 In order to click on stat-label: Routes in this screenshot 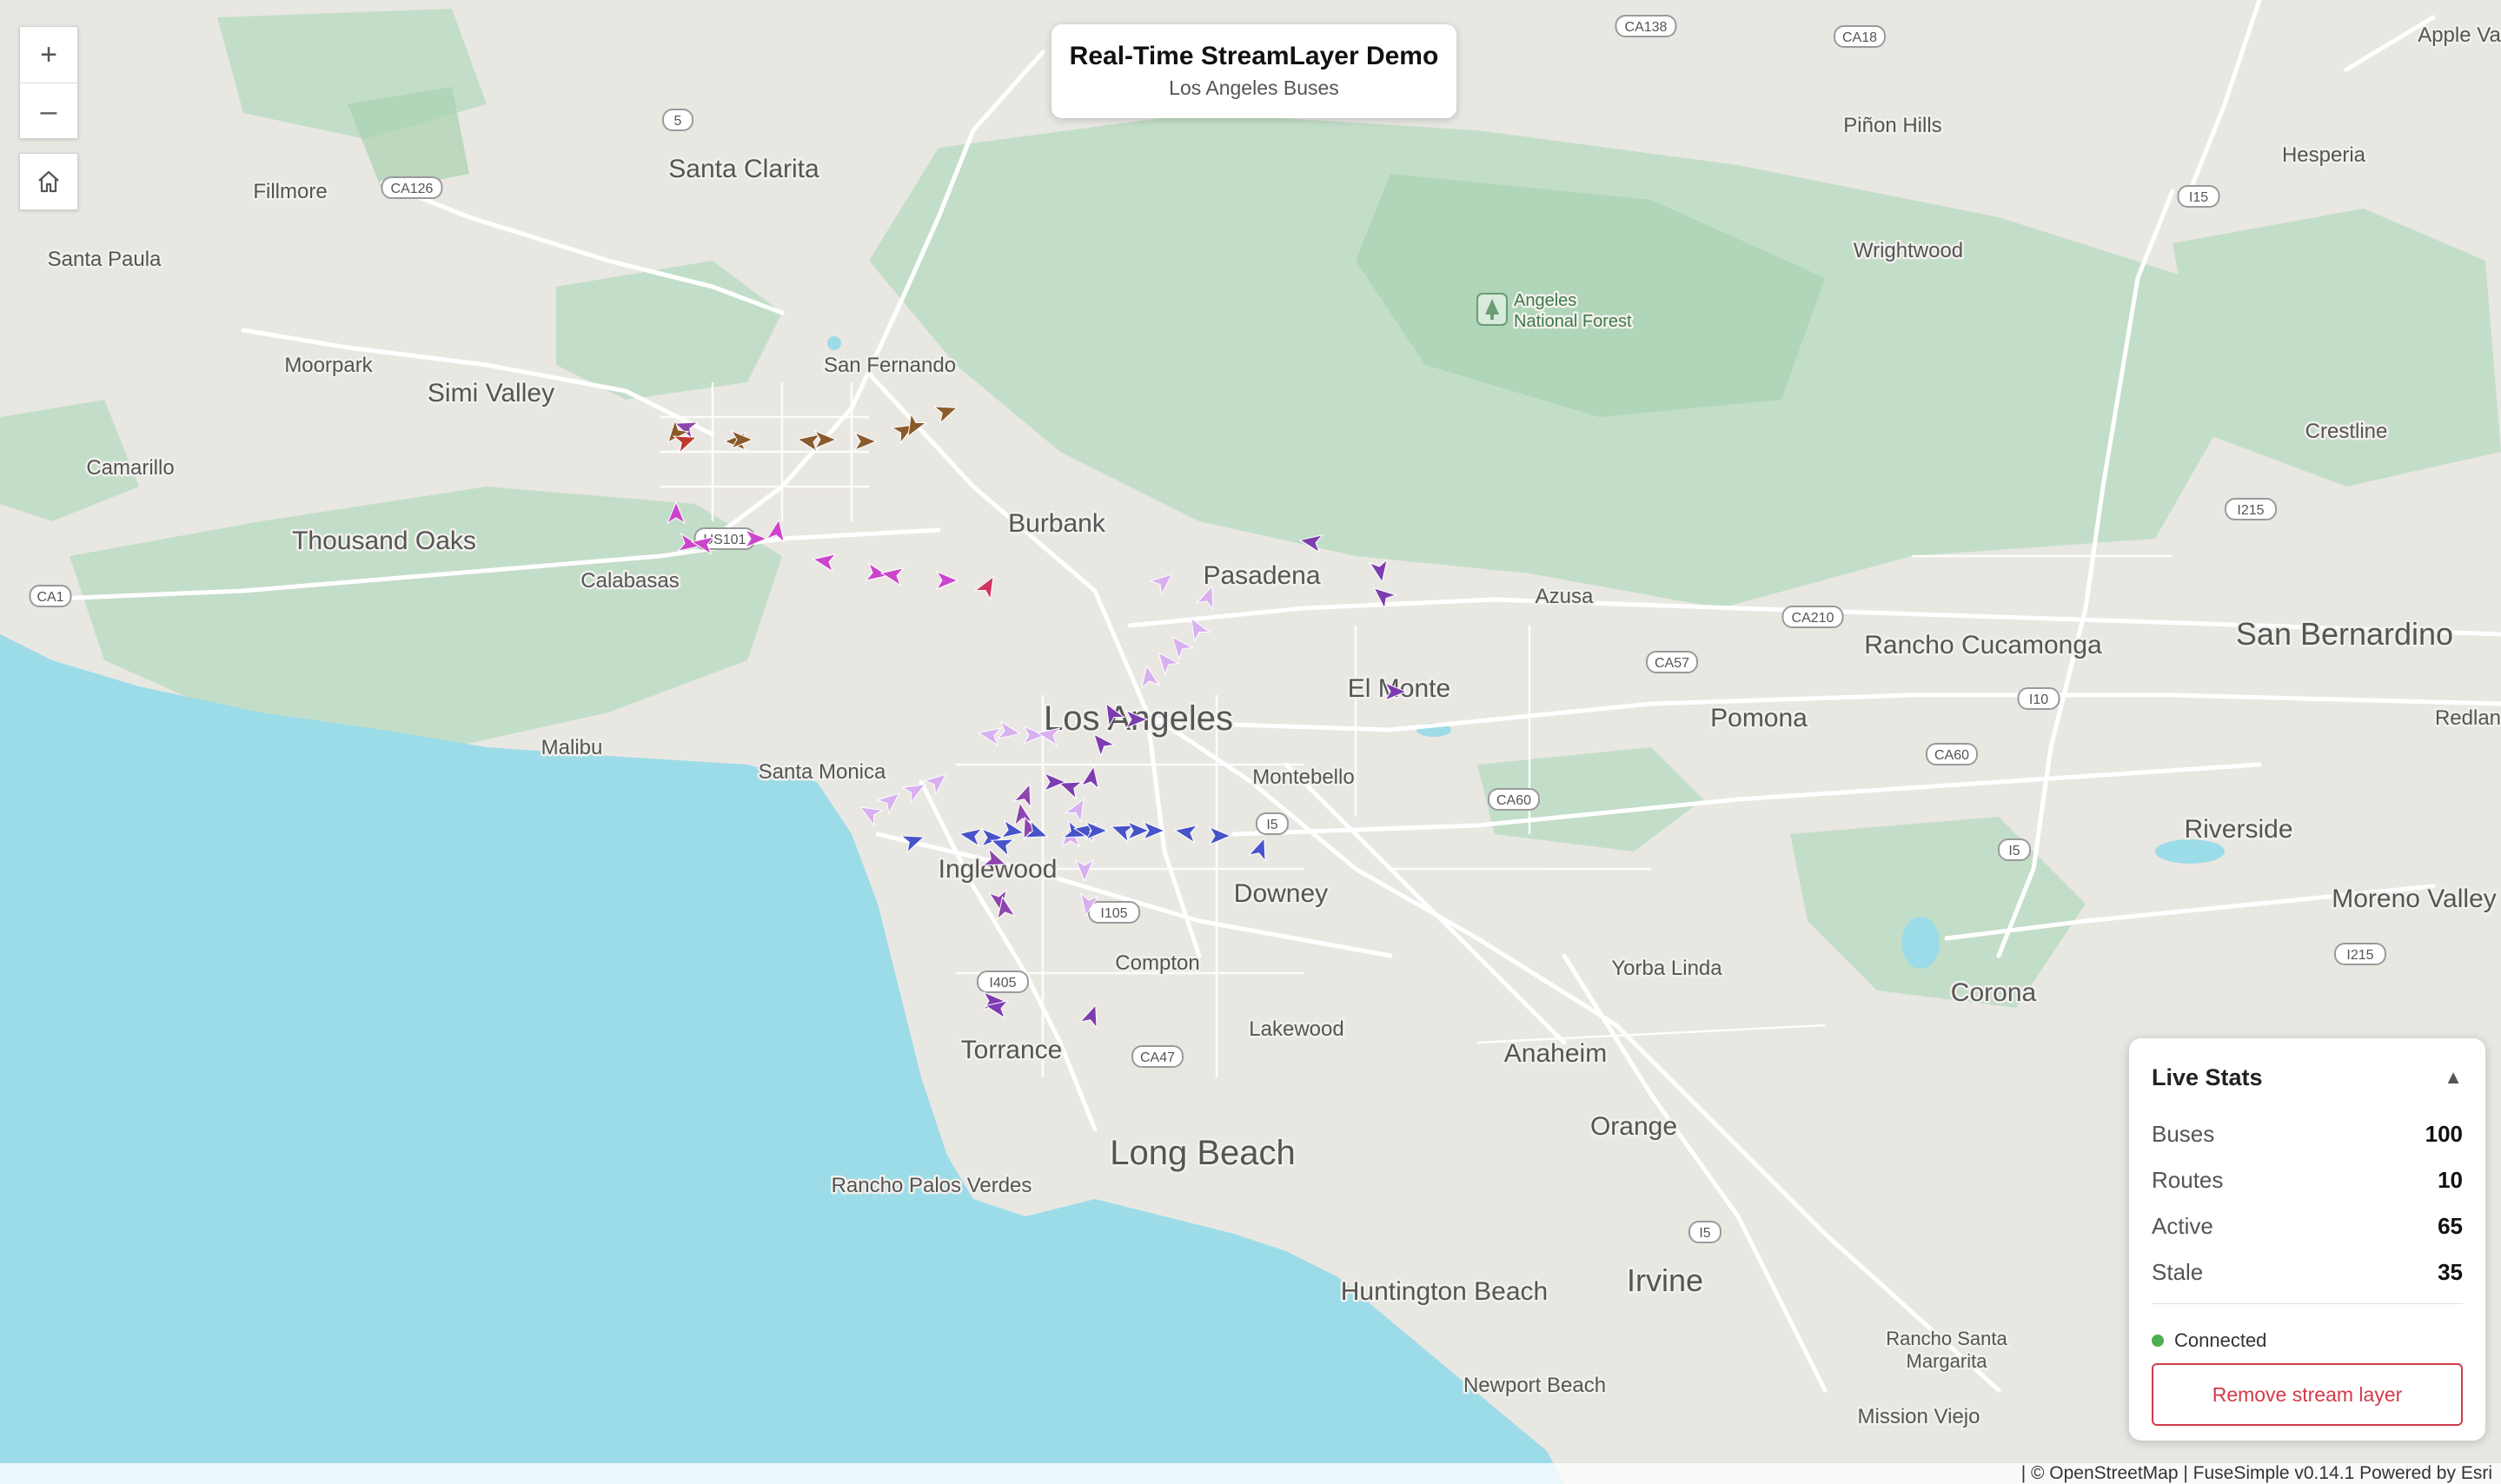, I will do `click(2188, 1179)`.